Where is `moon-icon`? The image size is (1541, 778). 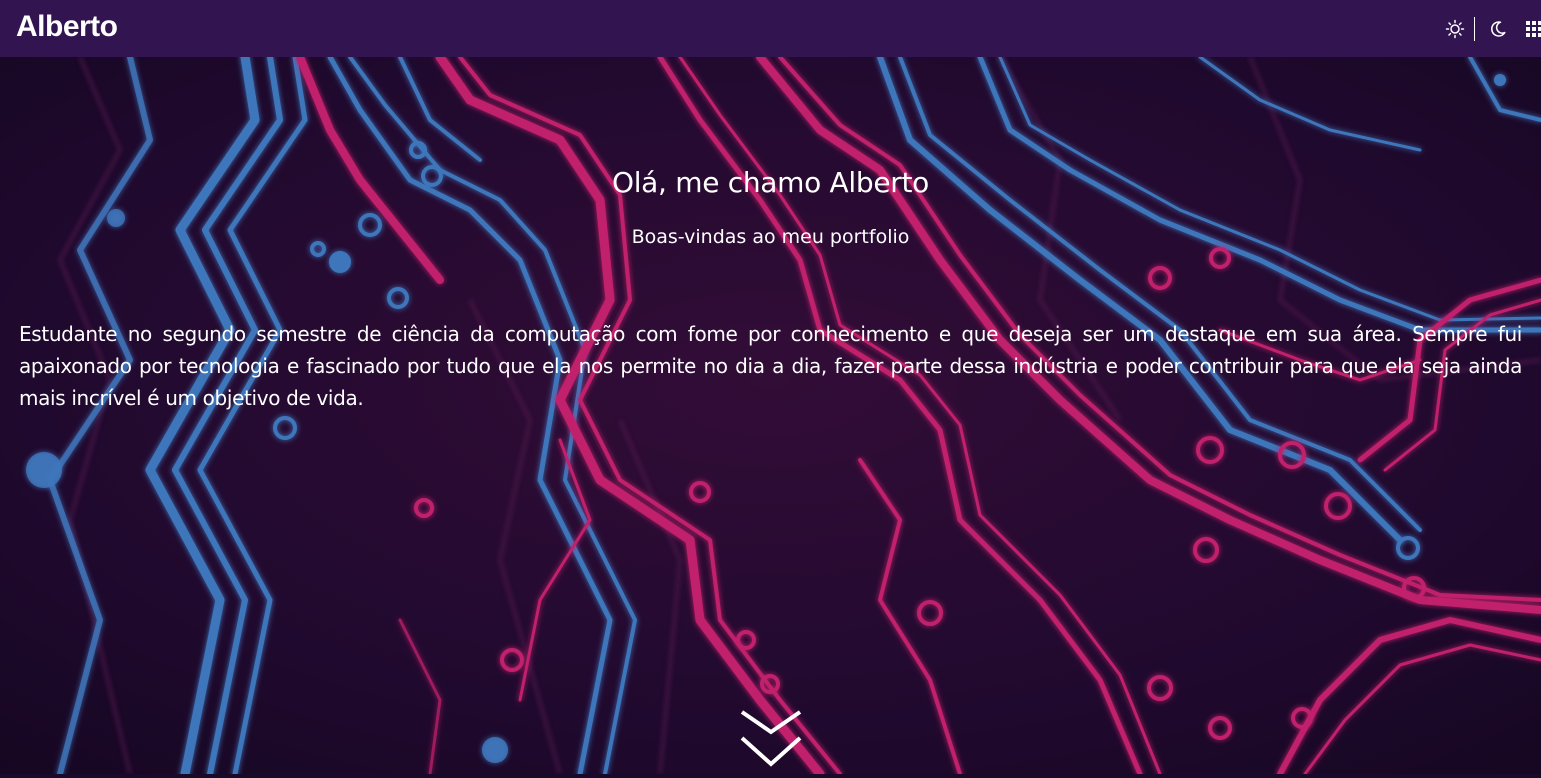 moon-icon is located at coordinates (1498, 28).